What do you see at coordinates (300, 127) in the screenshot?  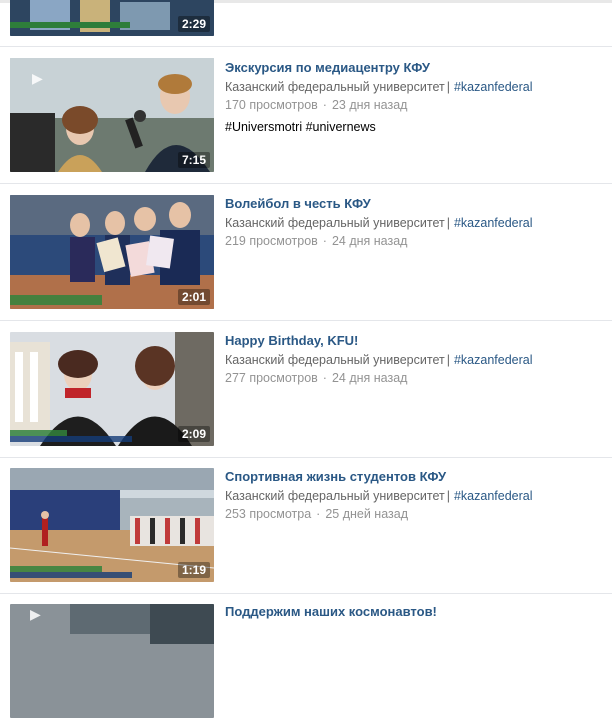 I see `video-hashtags: #Universmotri #univernews` at bounding box center [300, 127].